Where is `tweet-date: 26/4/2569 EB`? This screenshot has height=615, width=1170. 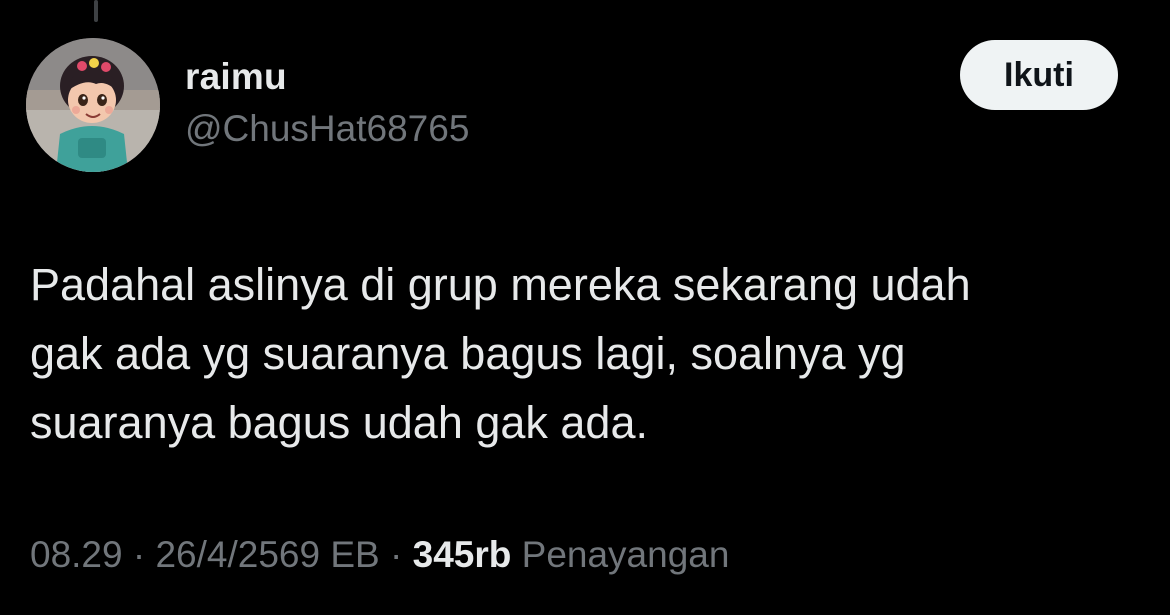 tweet-date: 26/4/2569 EB is located at coordinates (267, 554).